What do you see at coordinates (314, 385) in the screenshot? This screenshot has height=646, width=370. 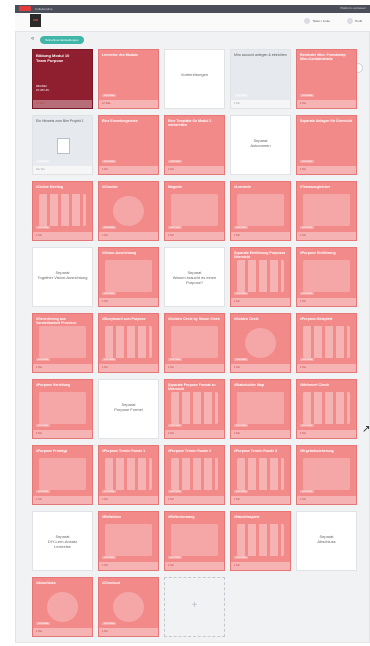 I see `card-title: #Mehrwert Check` at bounding box center [314, 385].